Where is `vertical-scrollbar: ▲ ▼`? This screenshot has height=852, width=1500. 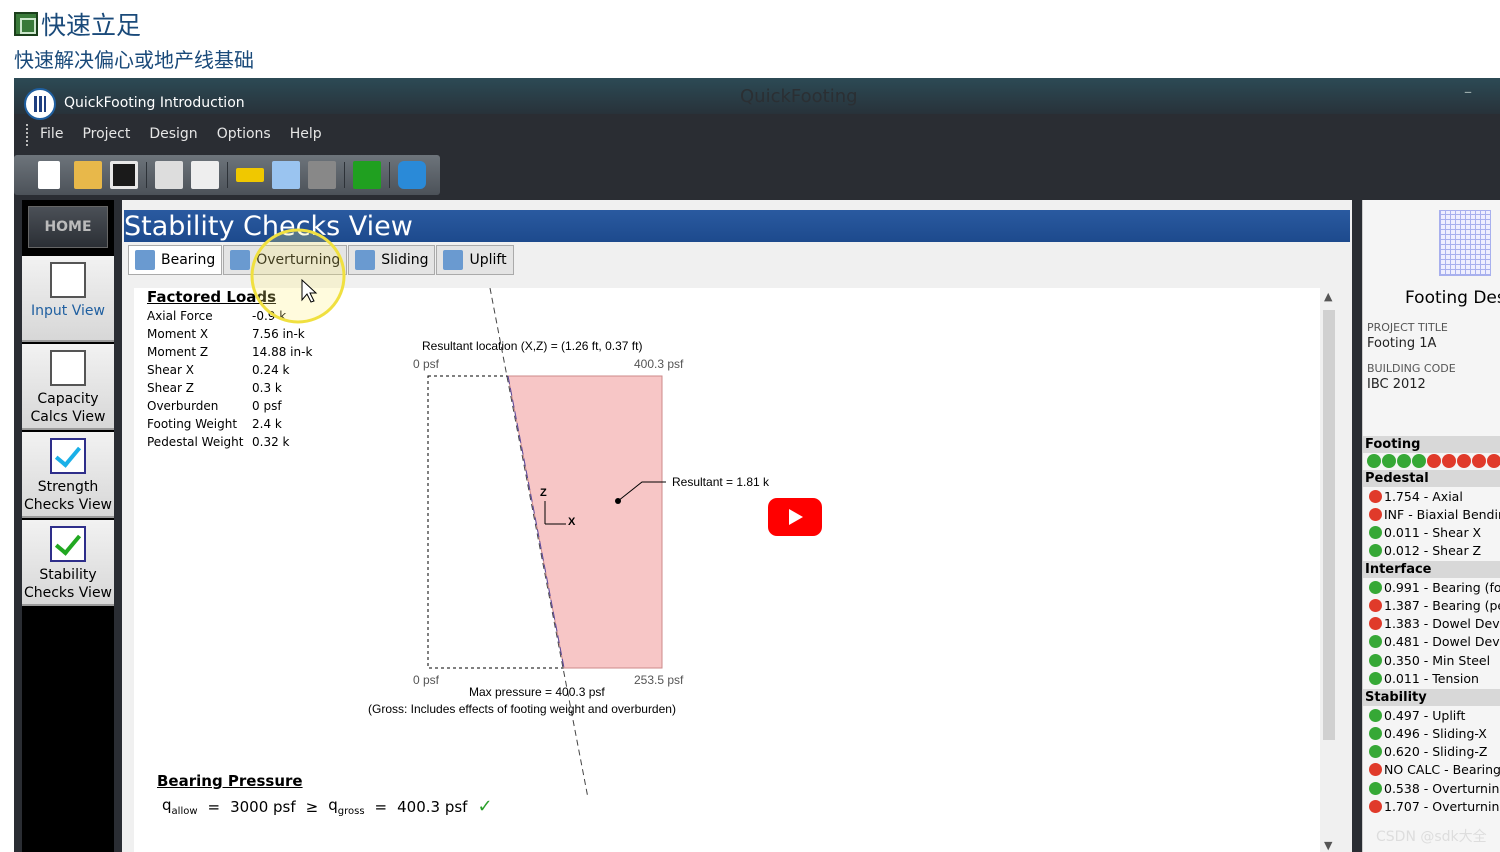
vertical-scrollbar: ▲ ▼ is located at coordinates (1329, 570).